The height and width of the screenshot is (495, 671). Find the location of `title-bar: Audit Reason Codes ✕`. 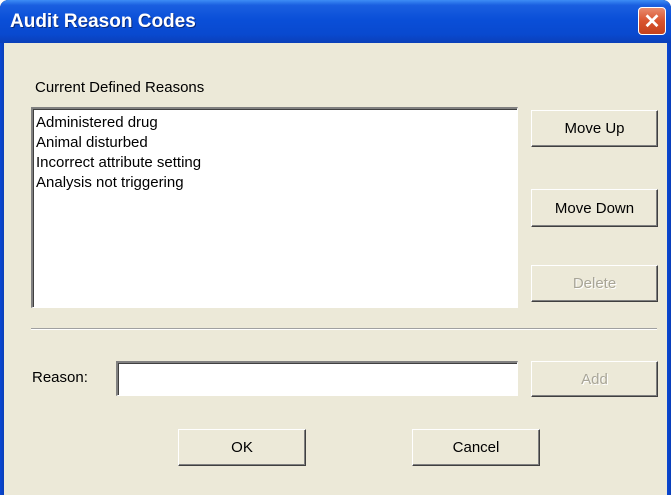

title-bar: Audit Reason Codes ✕ is located at coordinates (335, 21).